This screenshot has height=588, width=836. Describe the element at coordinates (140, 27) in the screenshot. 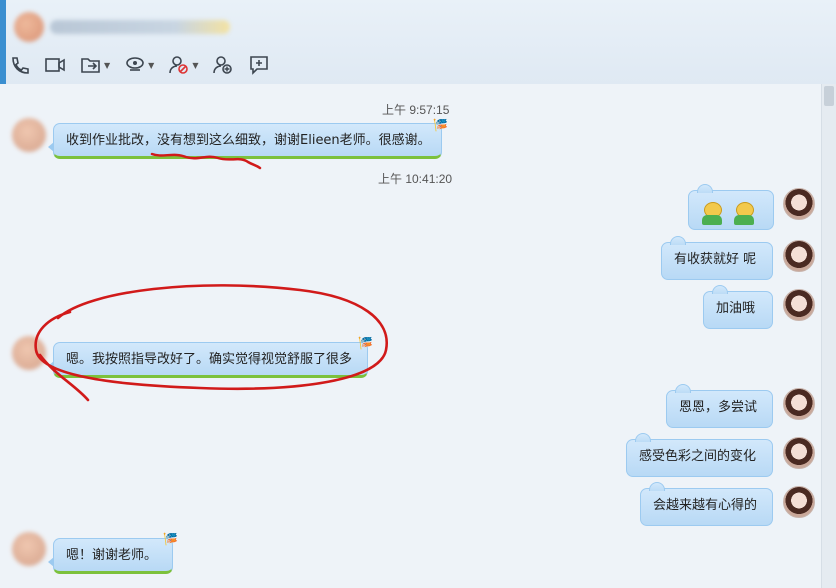

I see `contact-name-blurred` at that location.